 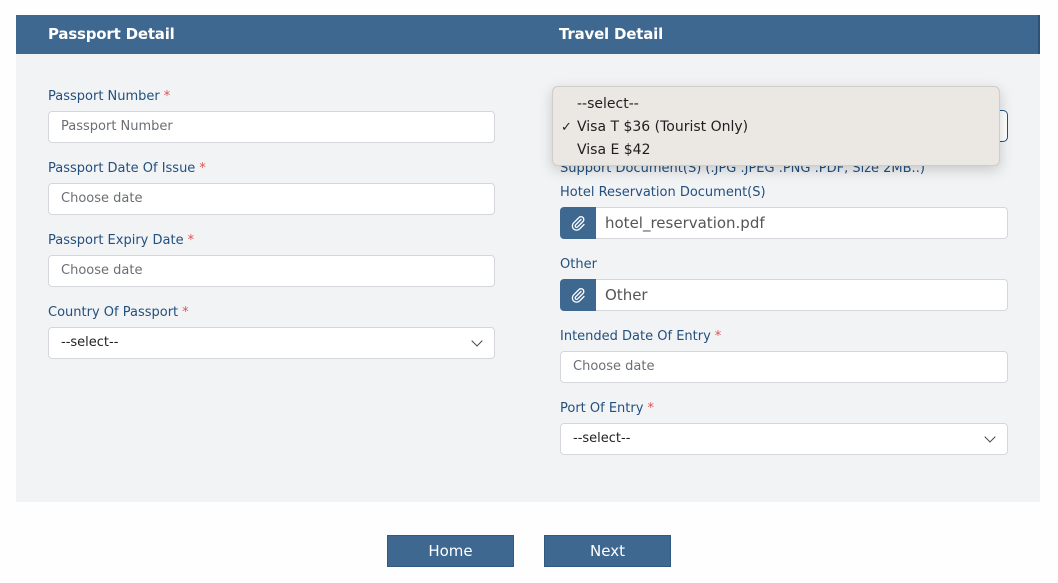 What do you see at coordinates (802, 295) in the screenshot?
I see `other-document-filename: Other` at bounding box center [802, 295].